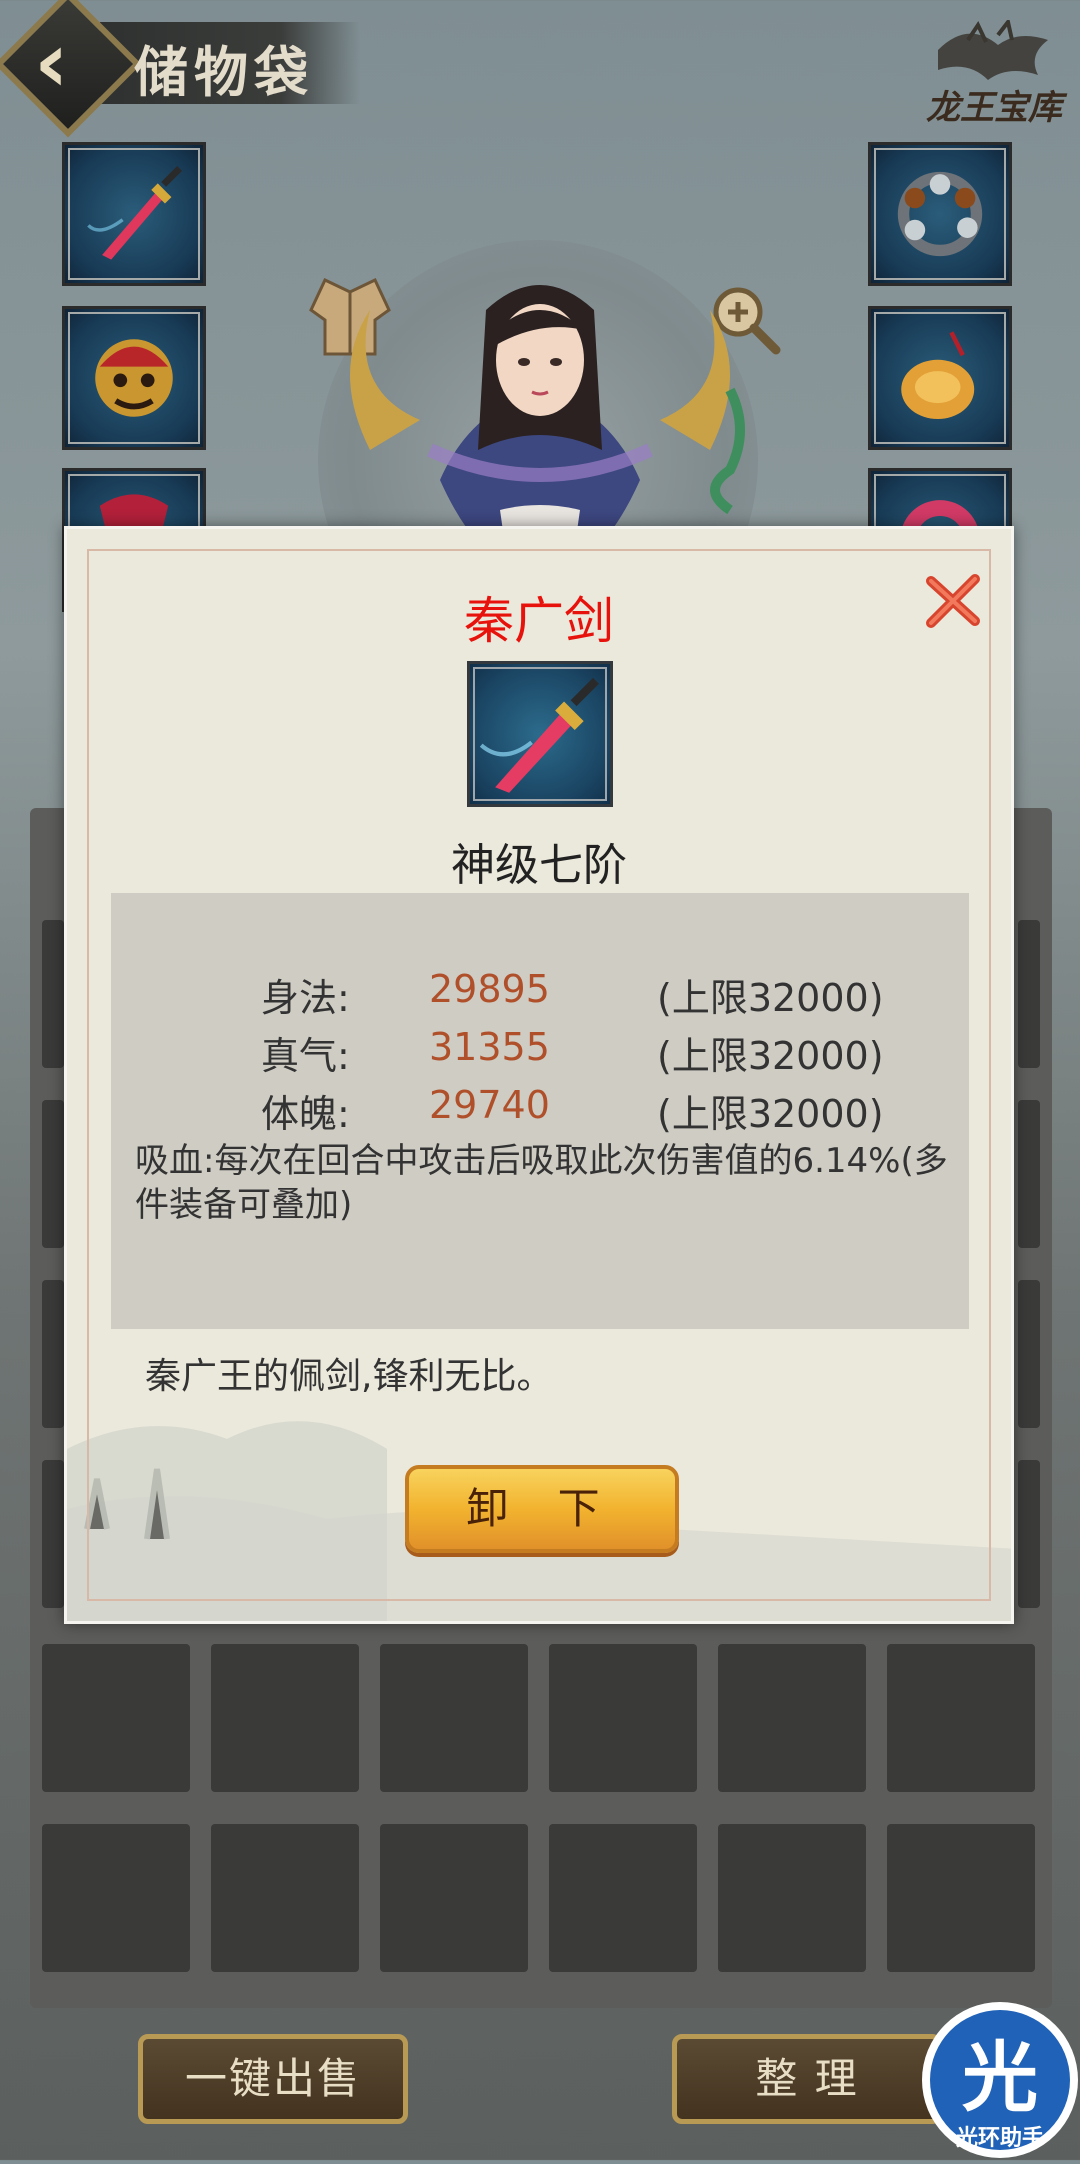  Describe the element at coordinates (64, 62) in the screenshot. I see `chevron-left-icon: ‹` at that location.